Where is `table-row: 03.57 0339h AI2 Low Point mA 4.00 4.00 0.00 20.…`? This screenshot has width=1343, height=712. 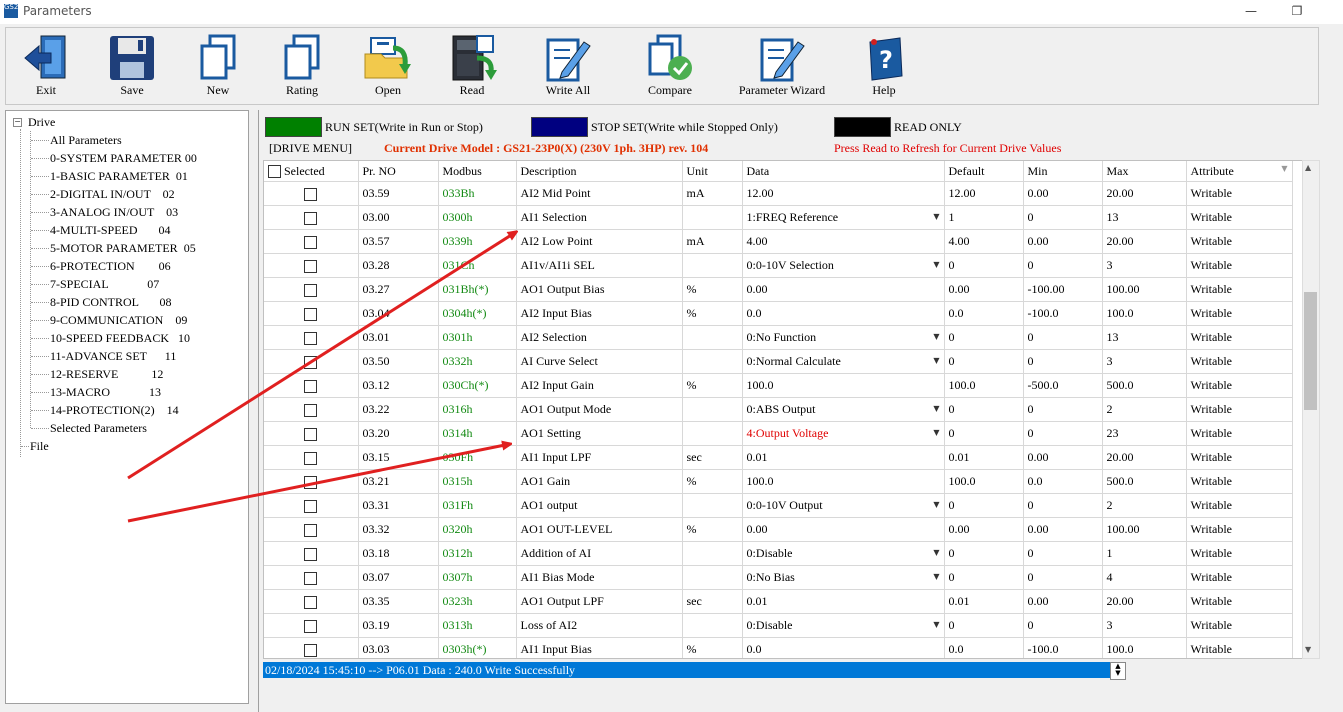 table-row: 03.57 0339h AI2 Low Point mA 4.00 4.00 0.00 20.… is located at coordinates (778, 241).